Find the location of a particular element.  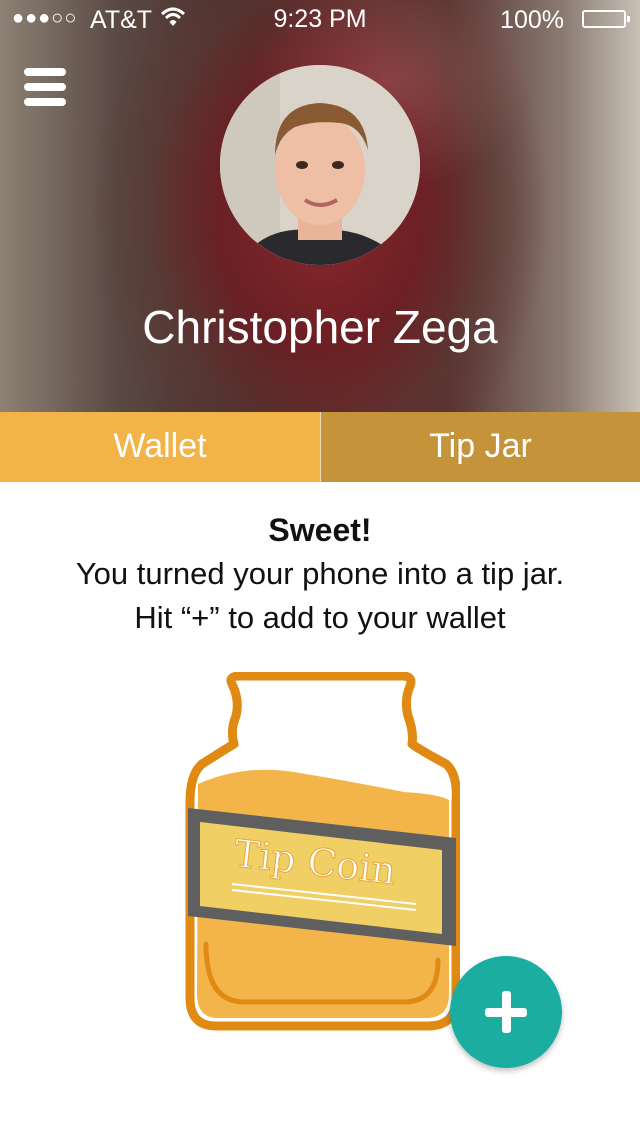

profile-name: Christopher Zega is located at coordinates (320, 327).